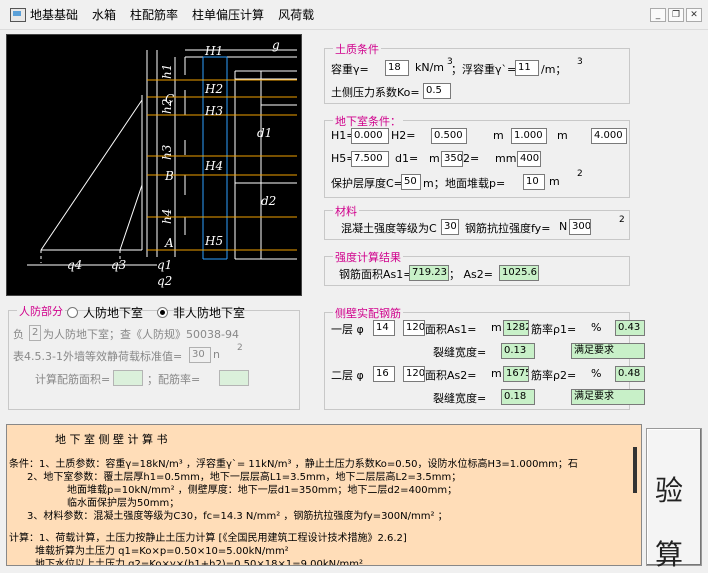  I want to click on diagram-label-q2: q2, so click(164, 281).